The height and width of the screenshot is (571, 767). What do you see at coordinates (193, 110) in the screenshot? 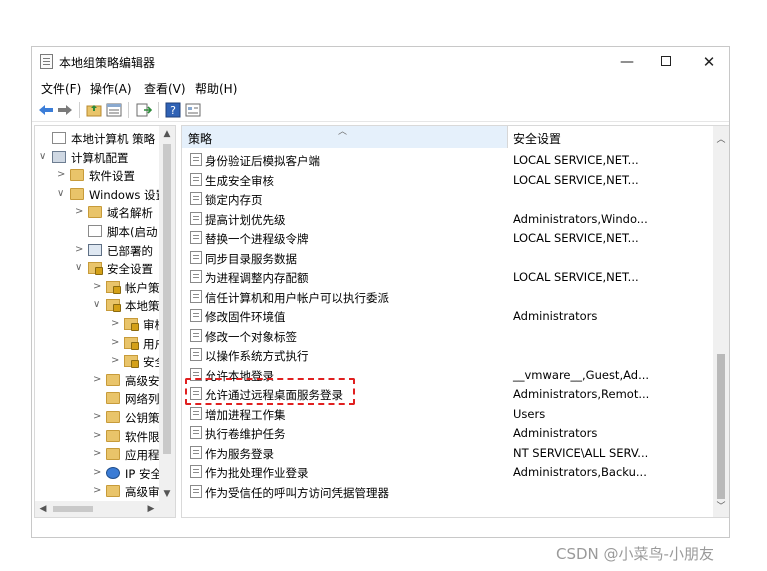
I see `view-icon` at bounding box center [193, 110].